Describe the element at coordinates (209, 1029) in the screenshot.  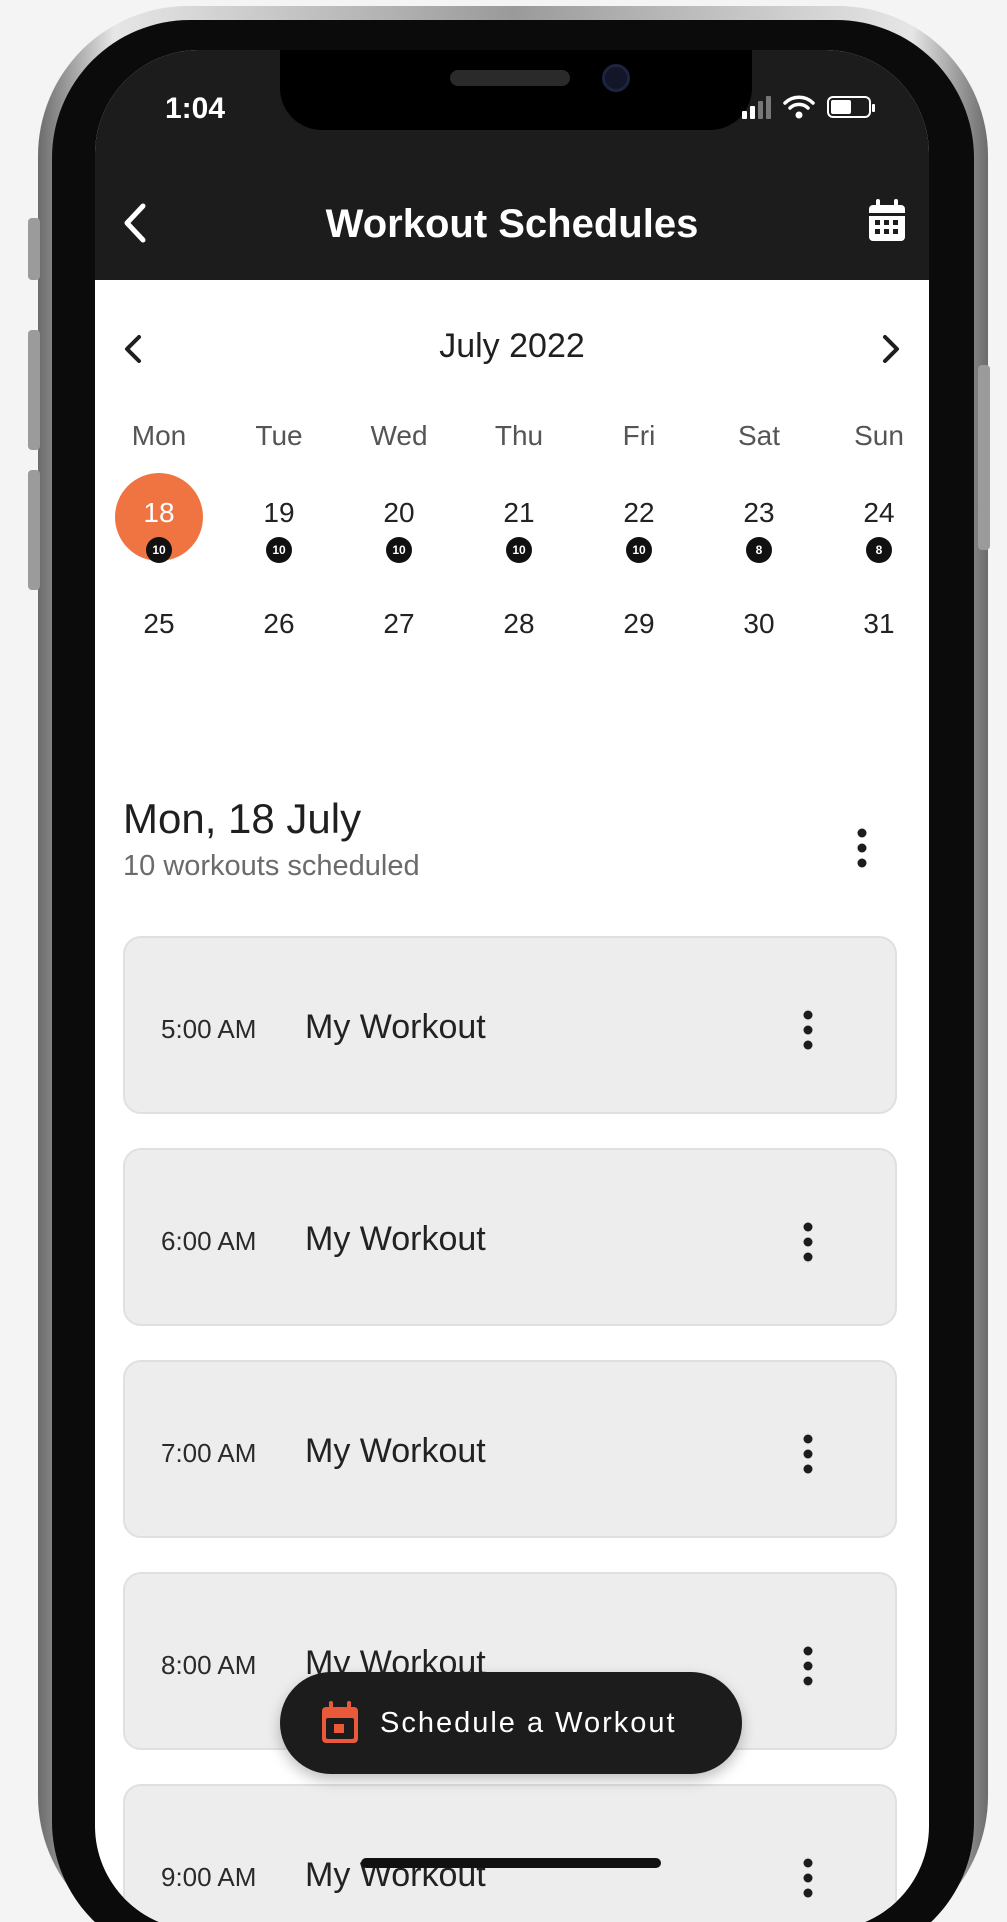
I see `workout-time: 5:00 AM` at that location.